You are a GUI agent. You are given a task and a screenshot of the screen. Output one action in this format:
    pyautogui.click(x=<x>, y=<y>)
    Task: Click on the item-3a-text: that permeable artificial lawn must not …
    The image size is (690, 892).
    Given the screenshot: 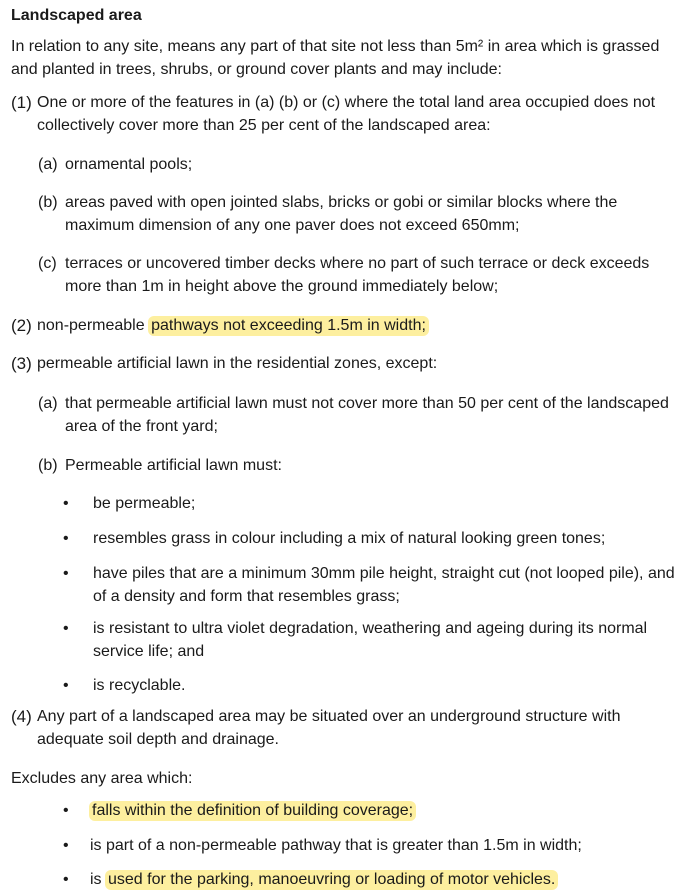 What is the action you would take?
    pyautogui.click(x=367, y=415)
    